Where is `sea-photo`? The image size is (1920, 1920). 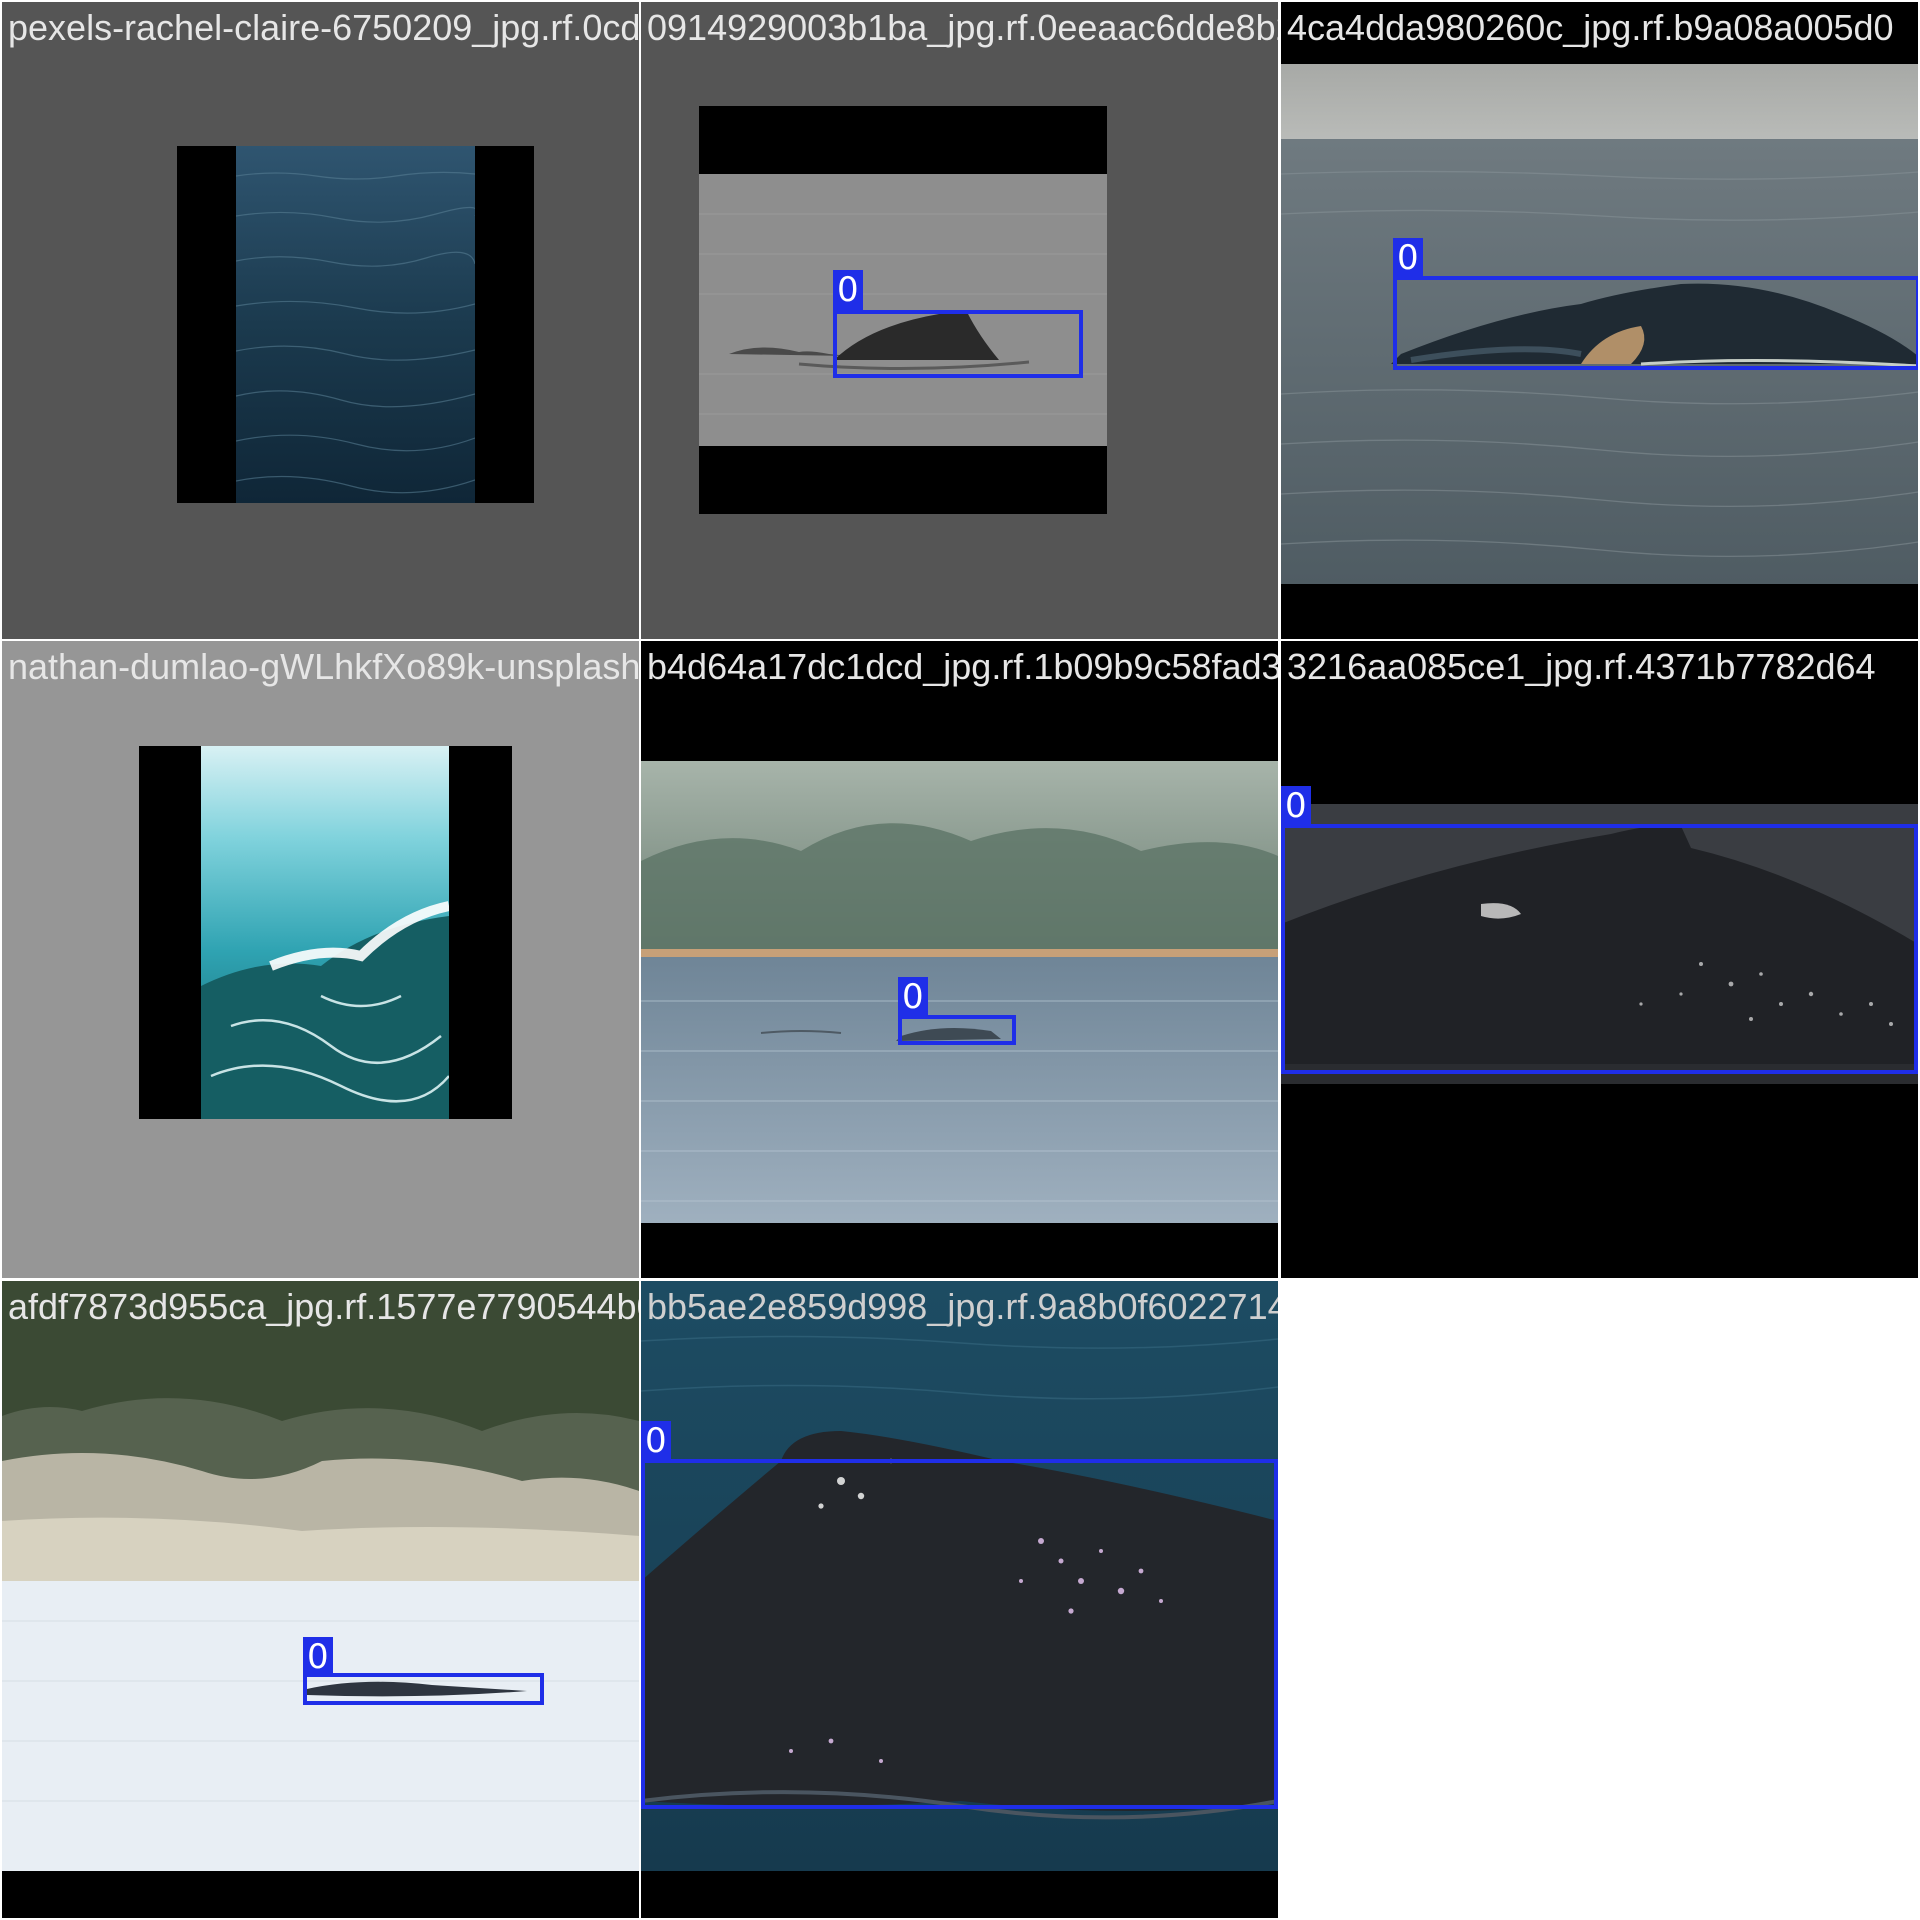 sea-photo is located at coordinates (355, 324).